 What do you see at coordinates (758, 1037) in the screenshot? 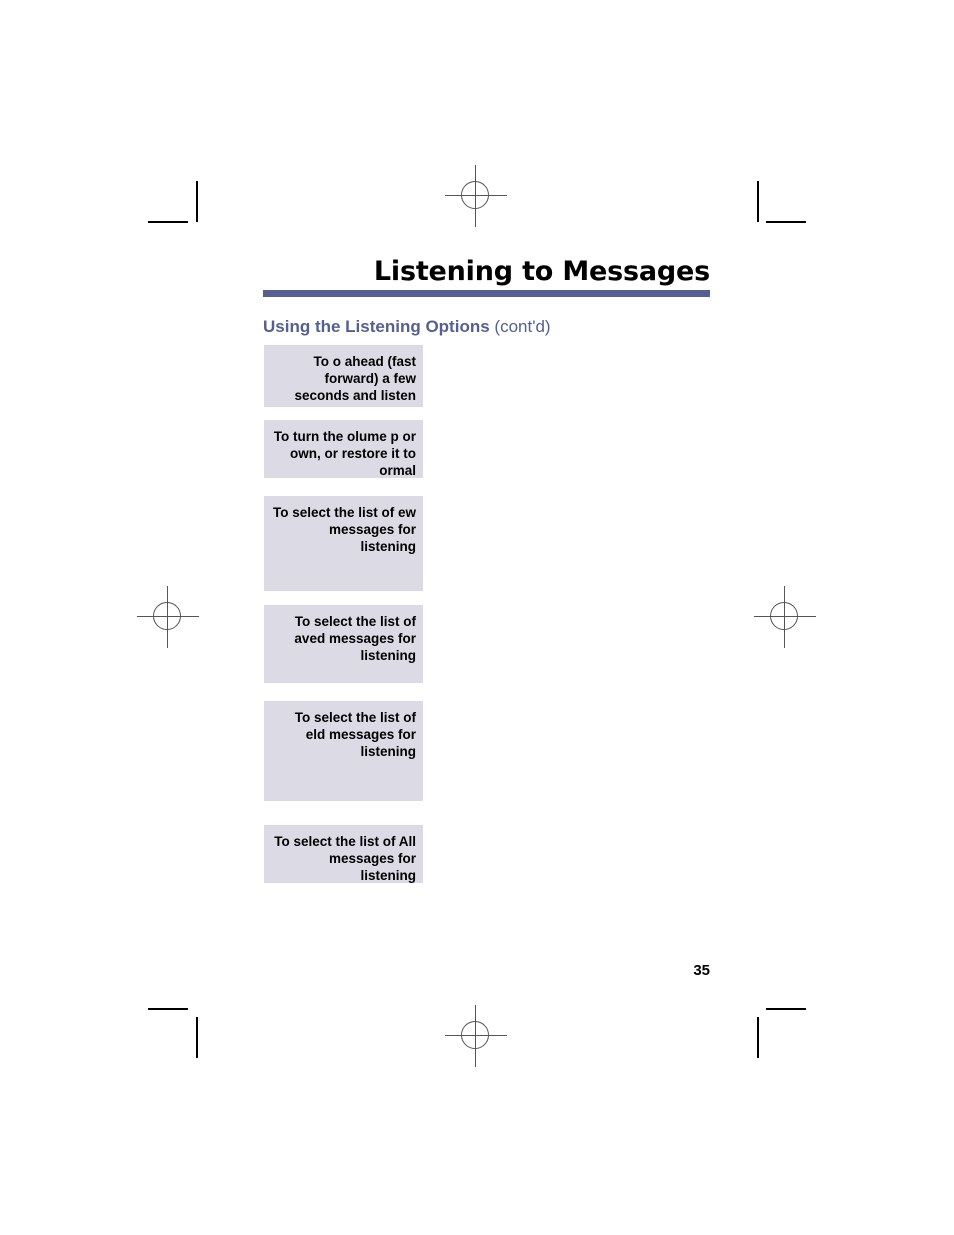
I see `crop-mark-bottom-right-vertical` at bounding box center [758, 1037].